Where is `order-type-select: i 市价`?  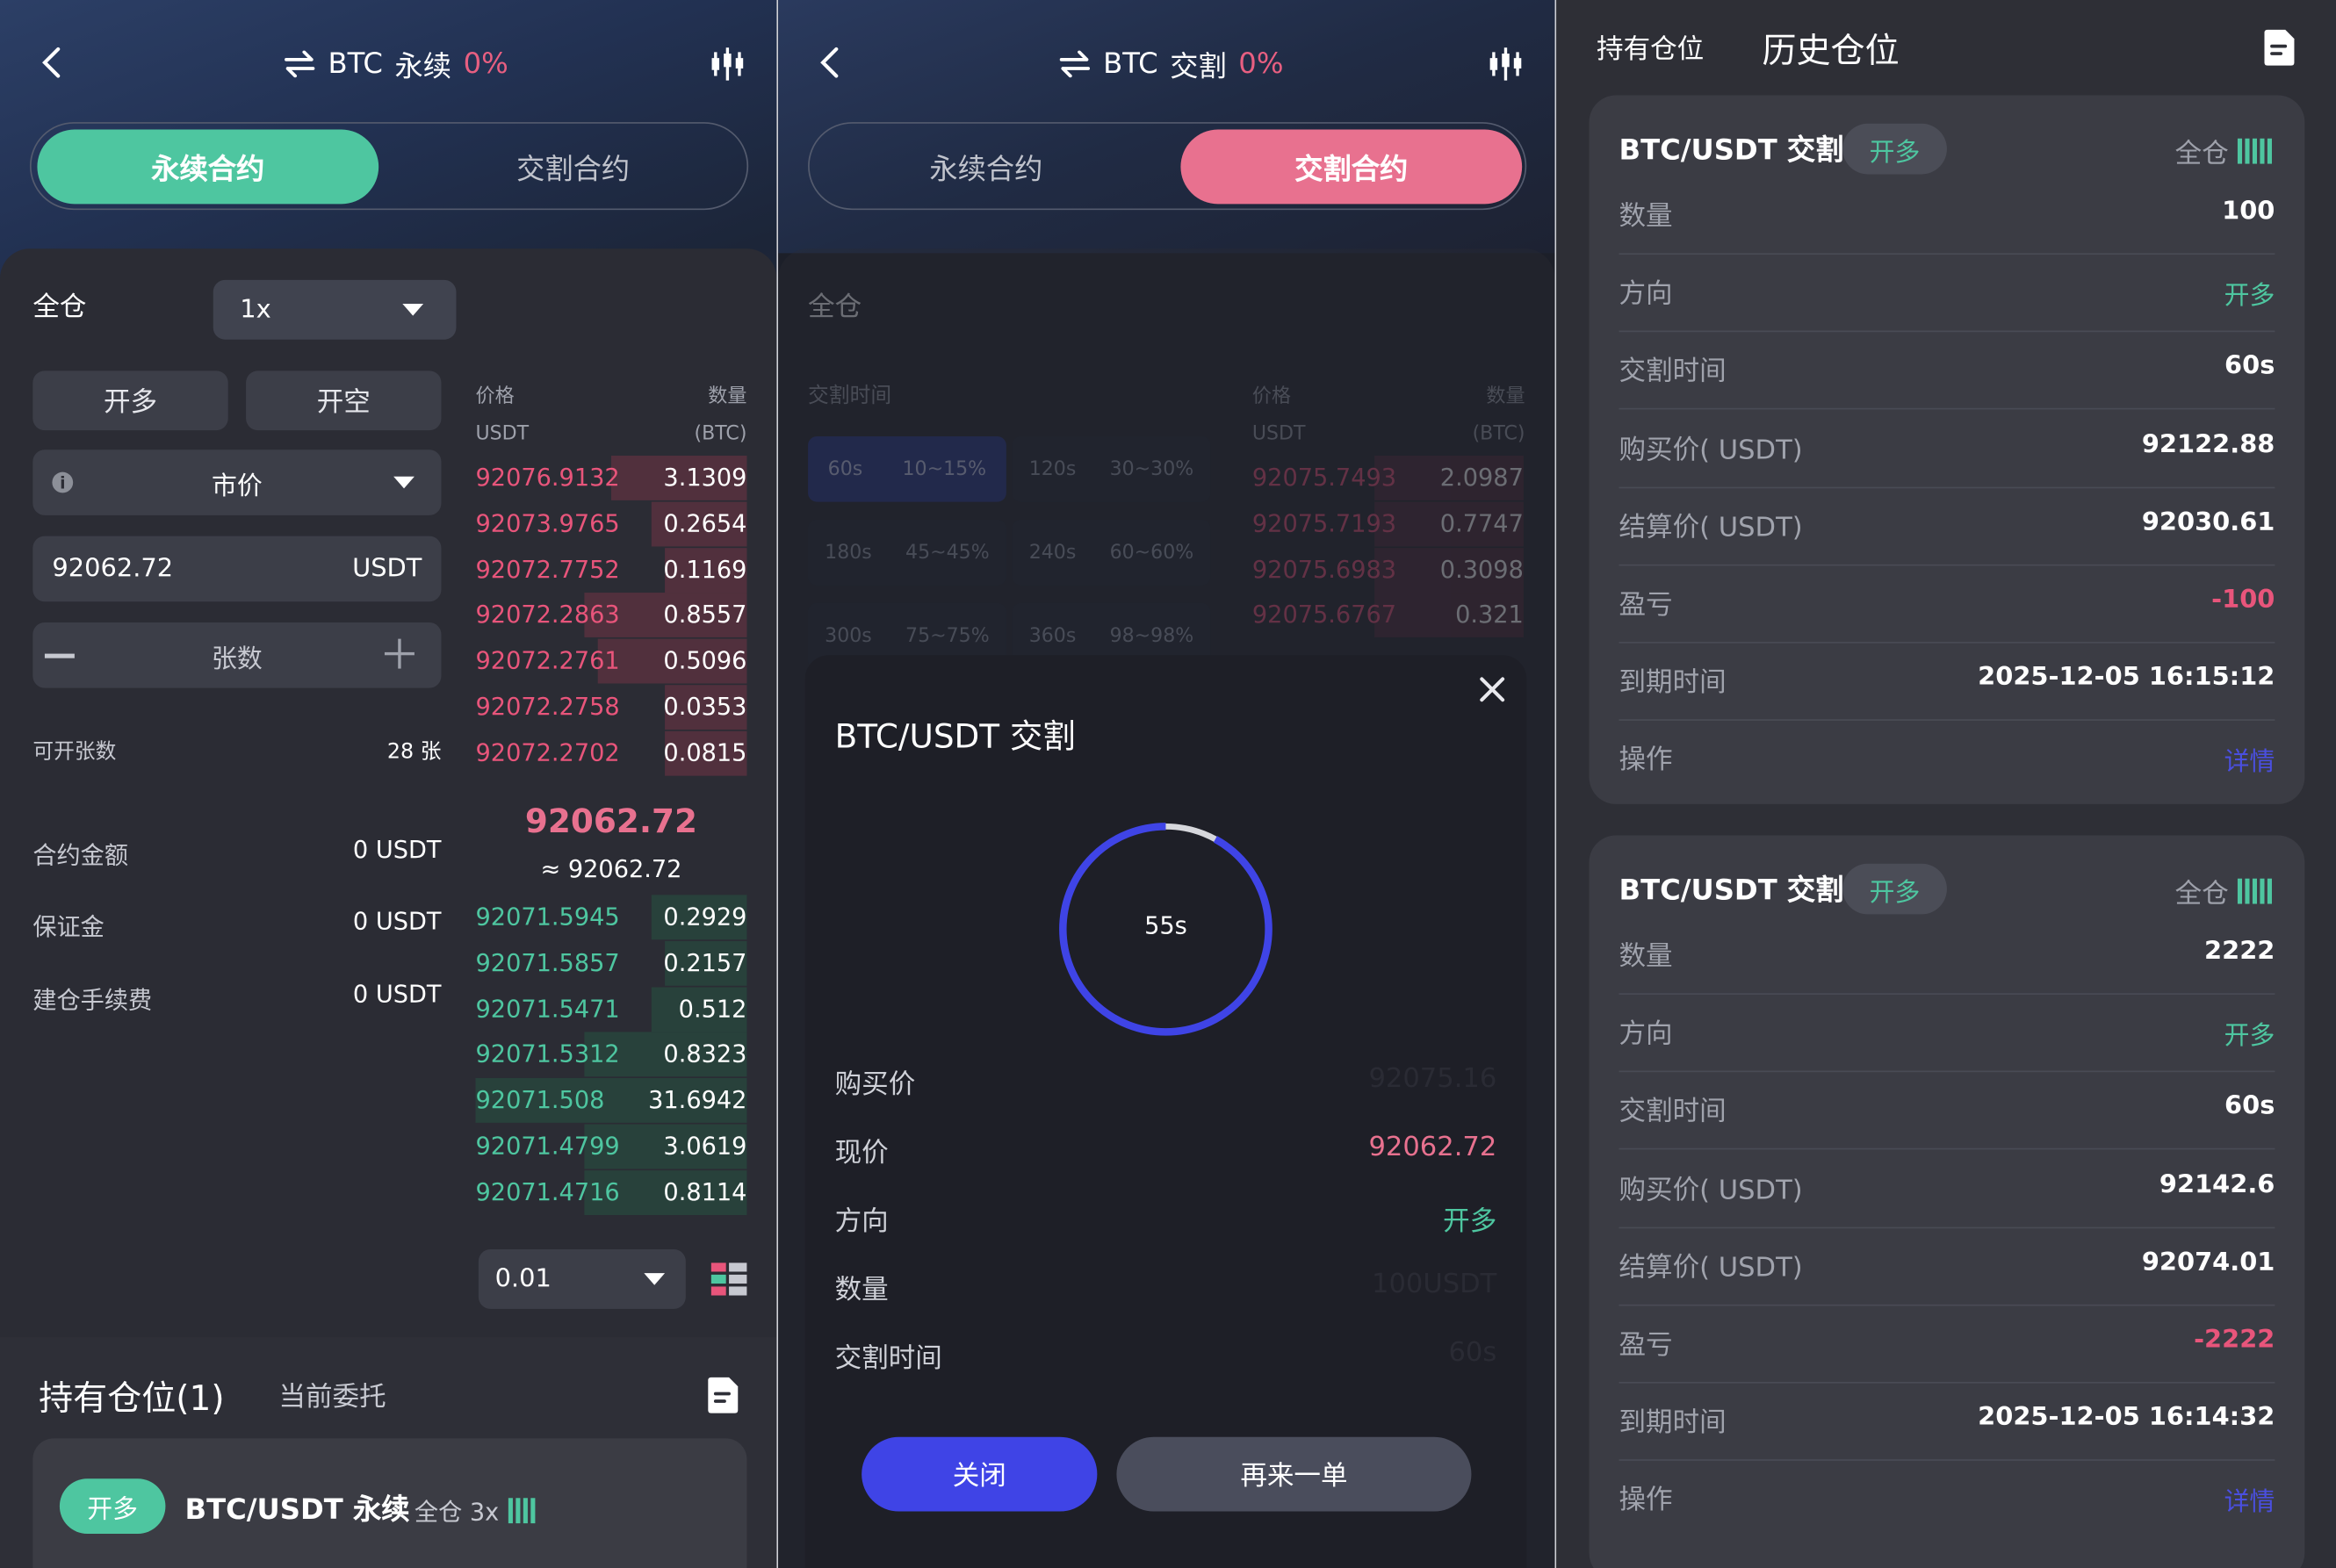 order-type-select: i 市价 is located at coordinates (237, 482).